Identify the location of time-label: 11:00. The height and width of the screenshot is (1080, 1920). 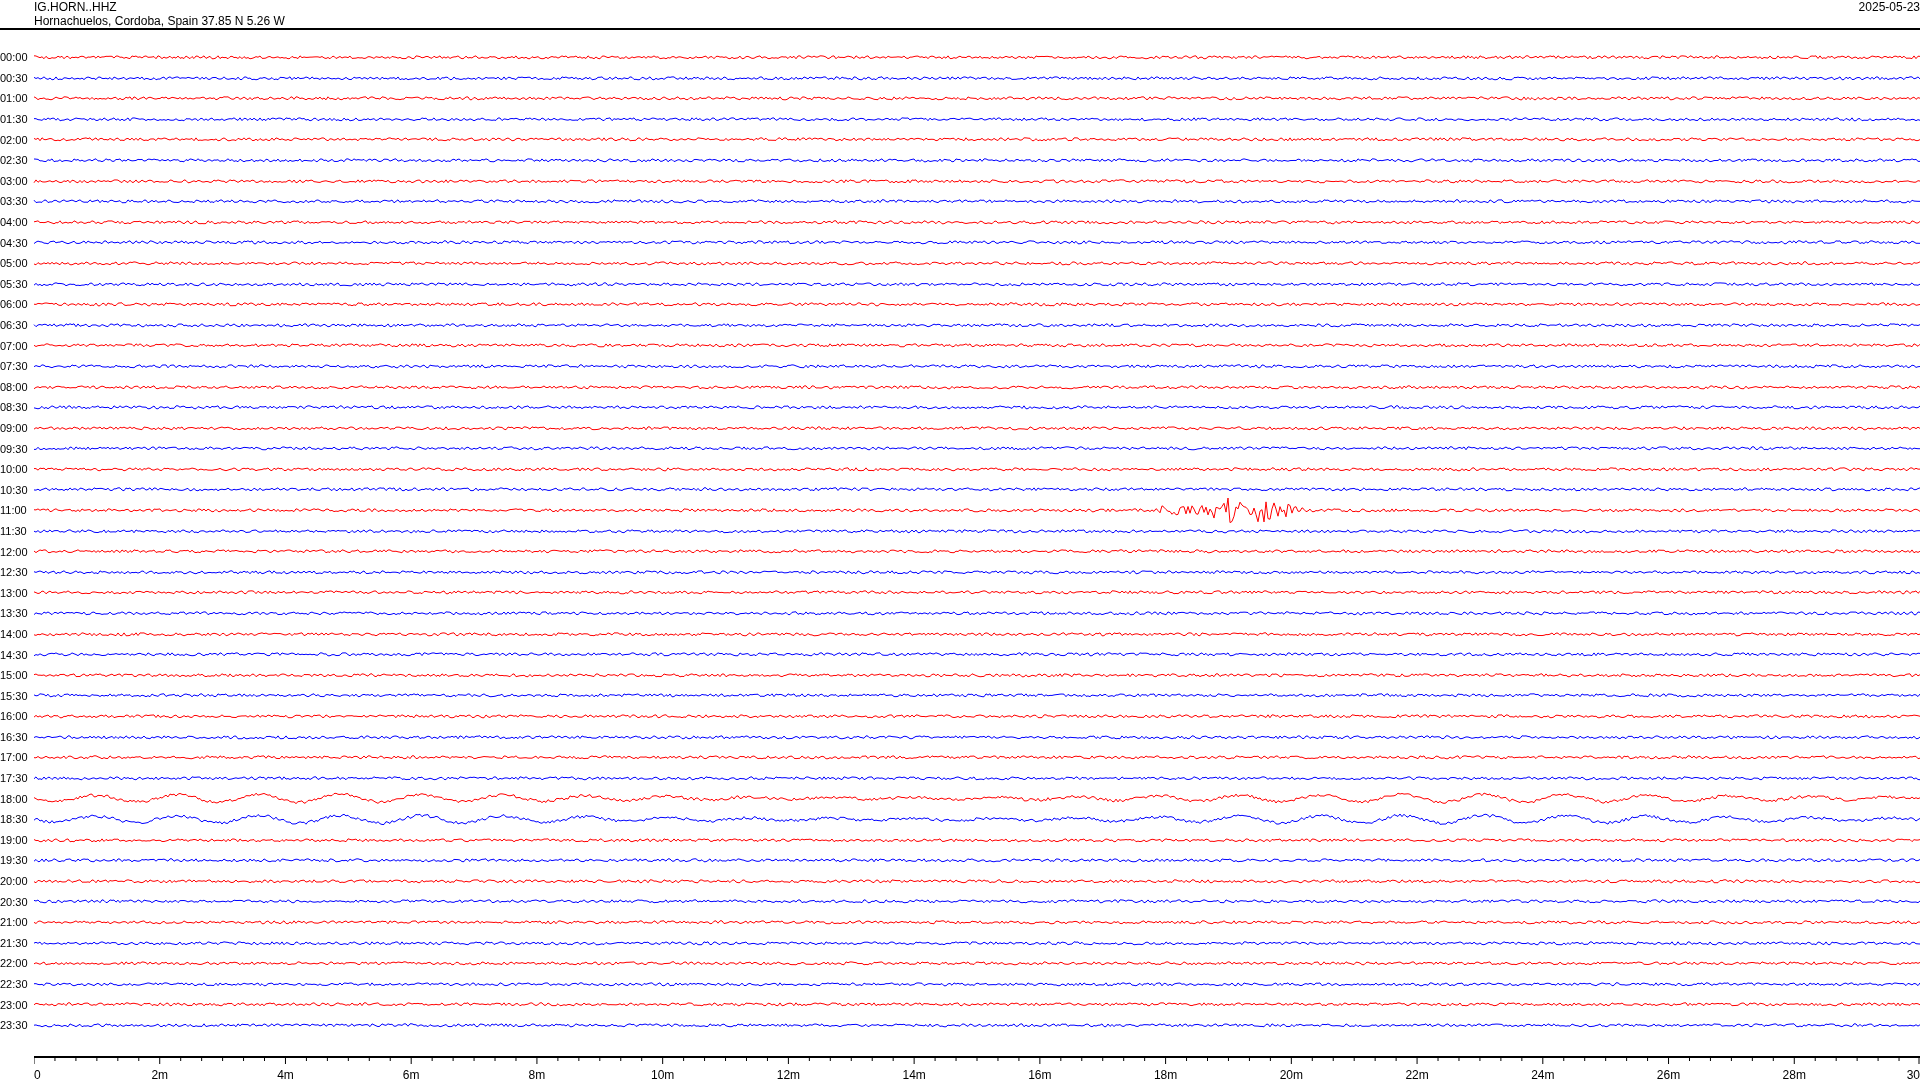
(14, 510).